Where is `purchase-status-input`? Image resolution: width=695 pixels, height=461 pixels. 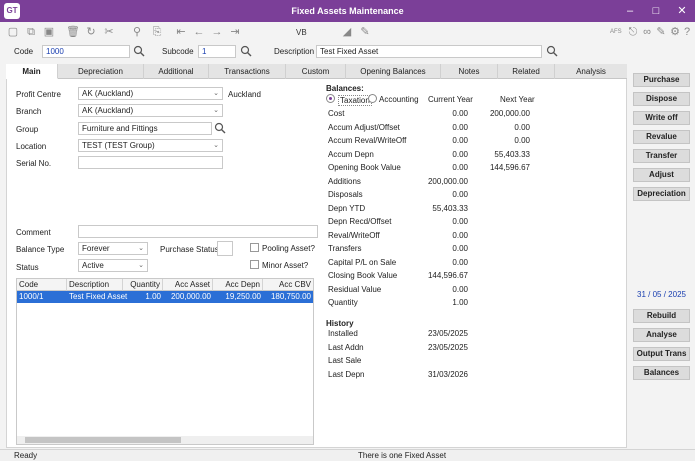 purchase-status-input is located at coordinates (225, 248).